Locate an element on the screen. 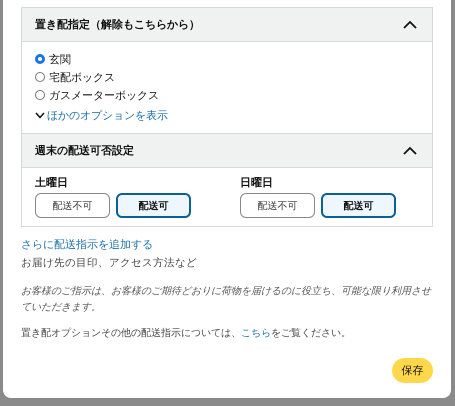 The width and height of the screenshot is (455, 406). save-button: 保存 is located at coordinates (412, 370).